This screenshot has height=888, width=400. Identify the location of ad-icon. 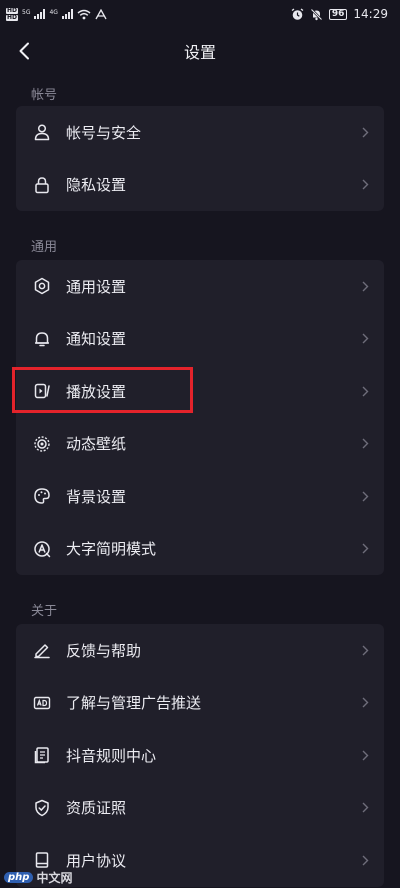
(42, 703).